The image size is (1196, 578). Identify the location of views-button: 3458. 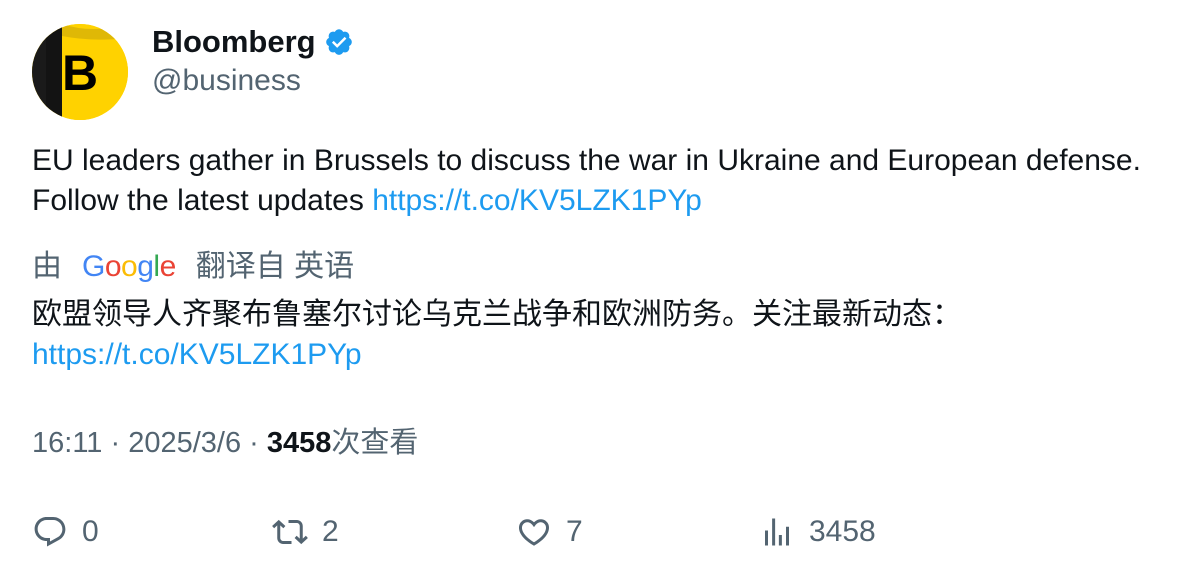
(817, 532).